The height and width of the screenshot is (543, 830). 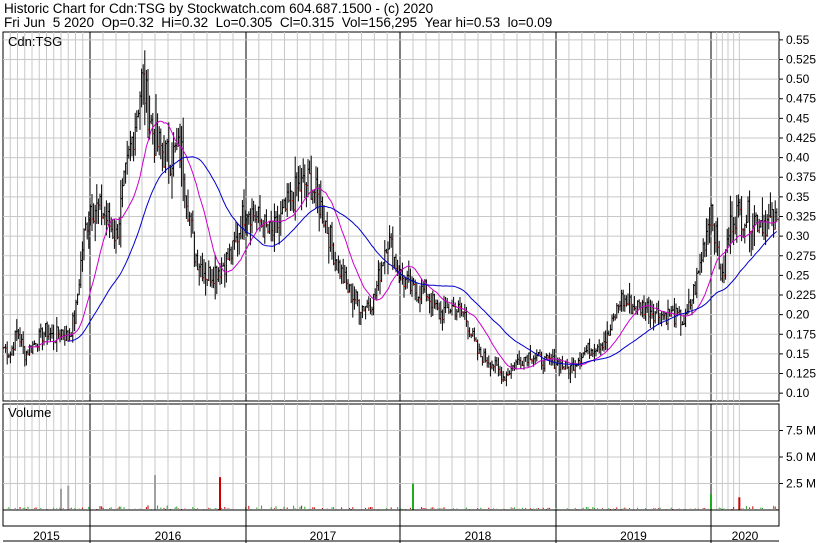 I want to click on year-label: 2016, so click(x=168, y=536).